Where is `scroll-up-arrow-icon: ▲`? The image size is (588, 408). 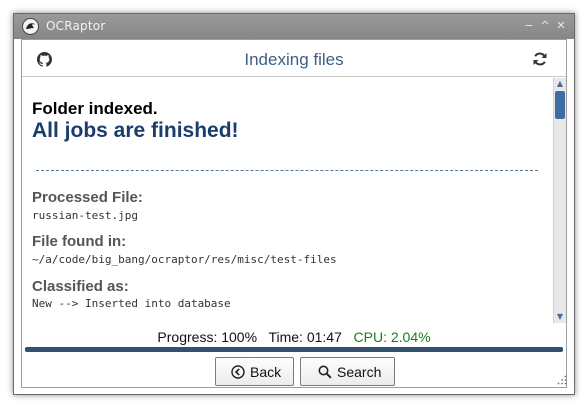 scroll-up-arrow-icon: ▲ is located at coordinates (560, 84).